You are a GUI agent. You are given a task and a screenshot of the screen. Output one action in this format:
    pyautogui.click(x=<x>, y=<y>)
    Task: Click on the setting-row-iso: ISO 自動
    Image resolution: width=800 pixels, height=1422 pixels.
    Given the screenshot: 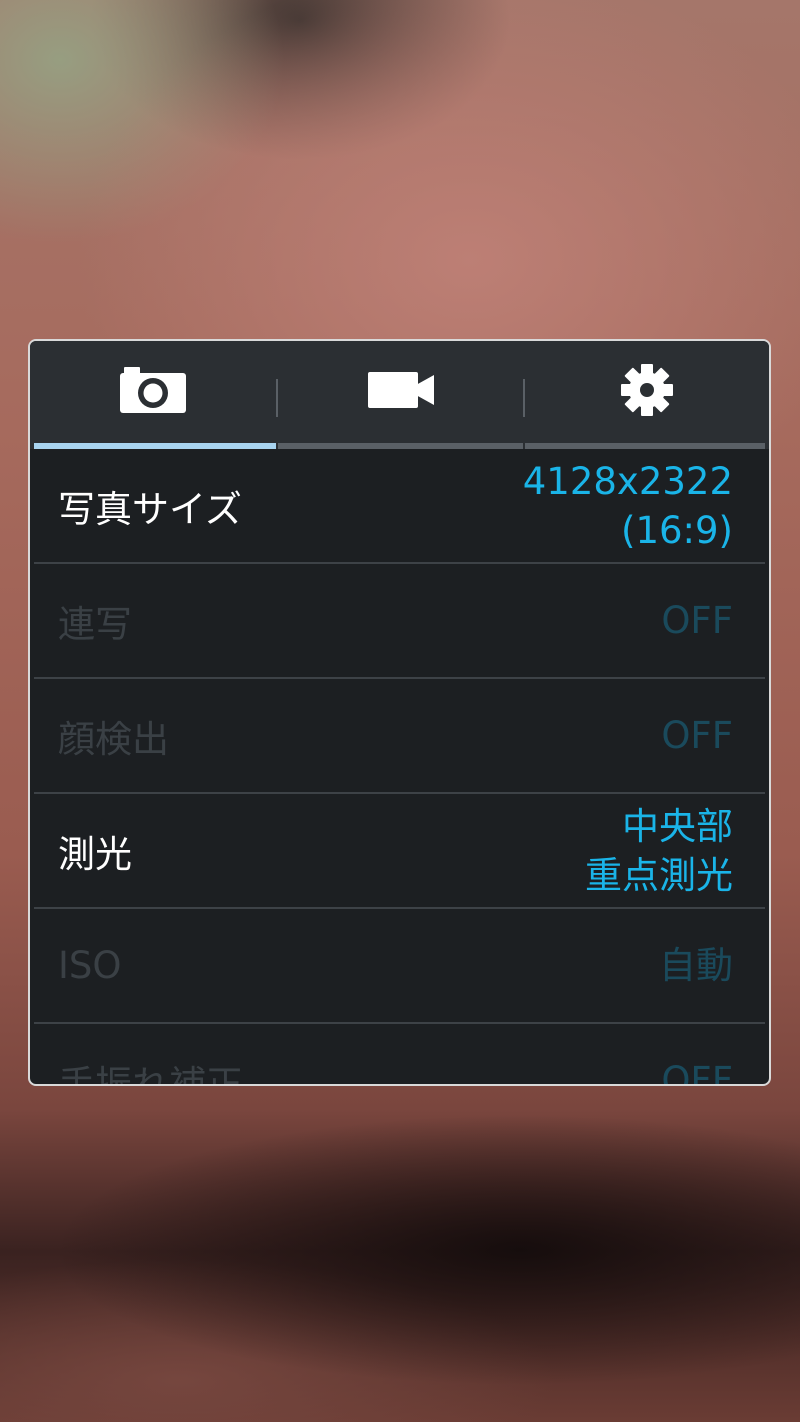 What is the action you would take?
    pyautogui.click(x=399, y=966)
    